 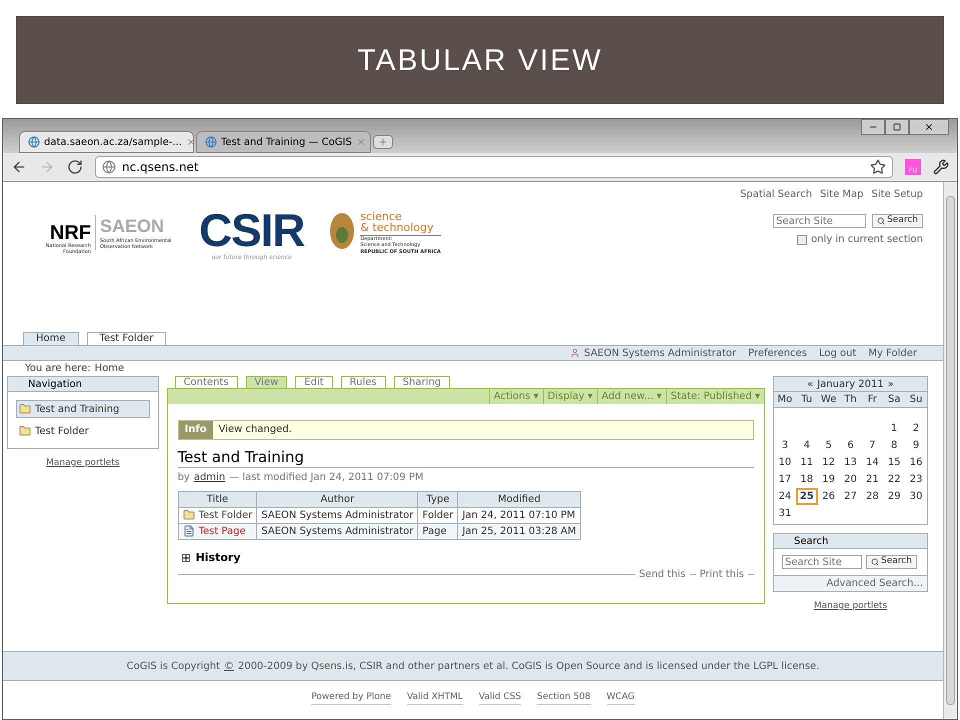 What do you see at coordinates (807, 462) in the screenshot?
I see `calendar-day: 11` at bounding box center [807, 462].